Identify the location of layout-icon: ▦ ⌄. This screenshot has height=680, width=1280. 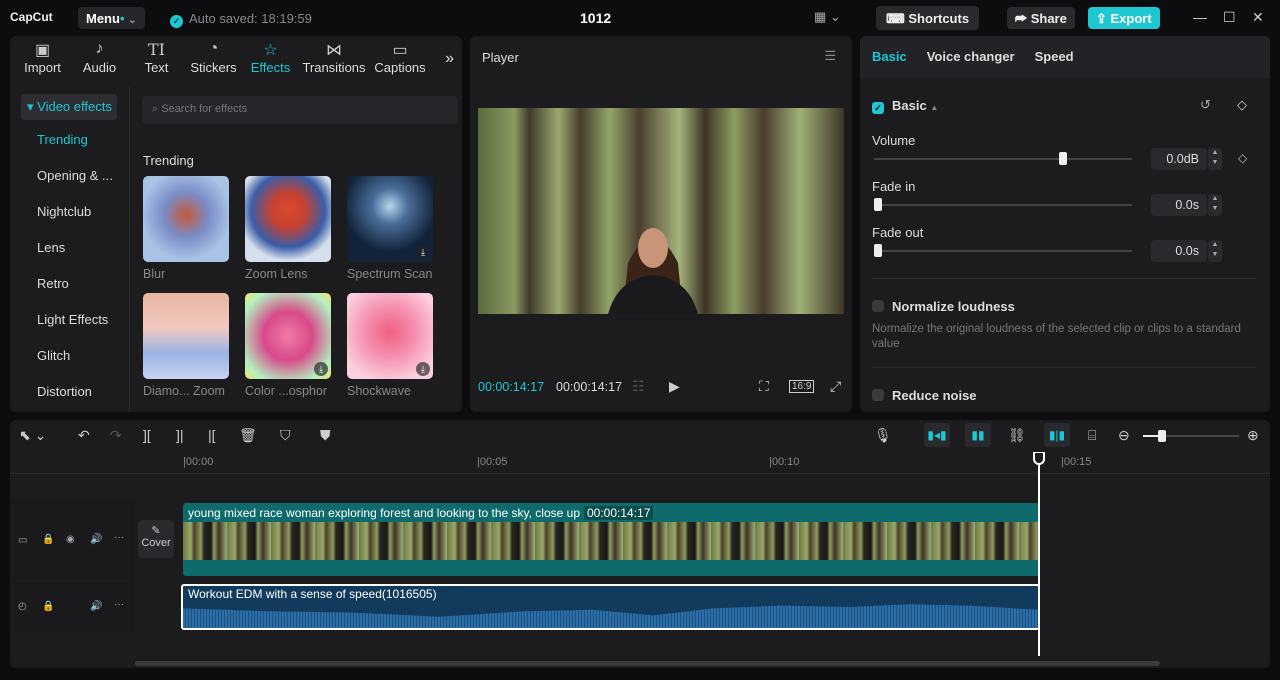
(827, 17).